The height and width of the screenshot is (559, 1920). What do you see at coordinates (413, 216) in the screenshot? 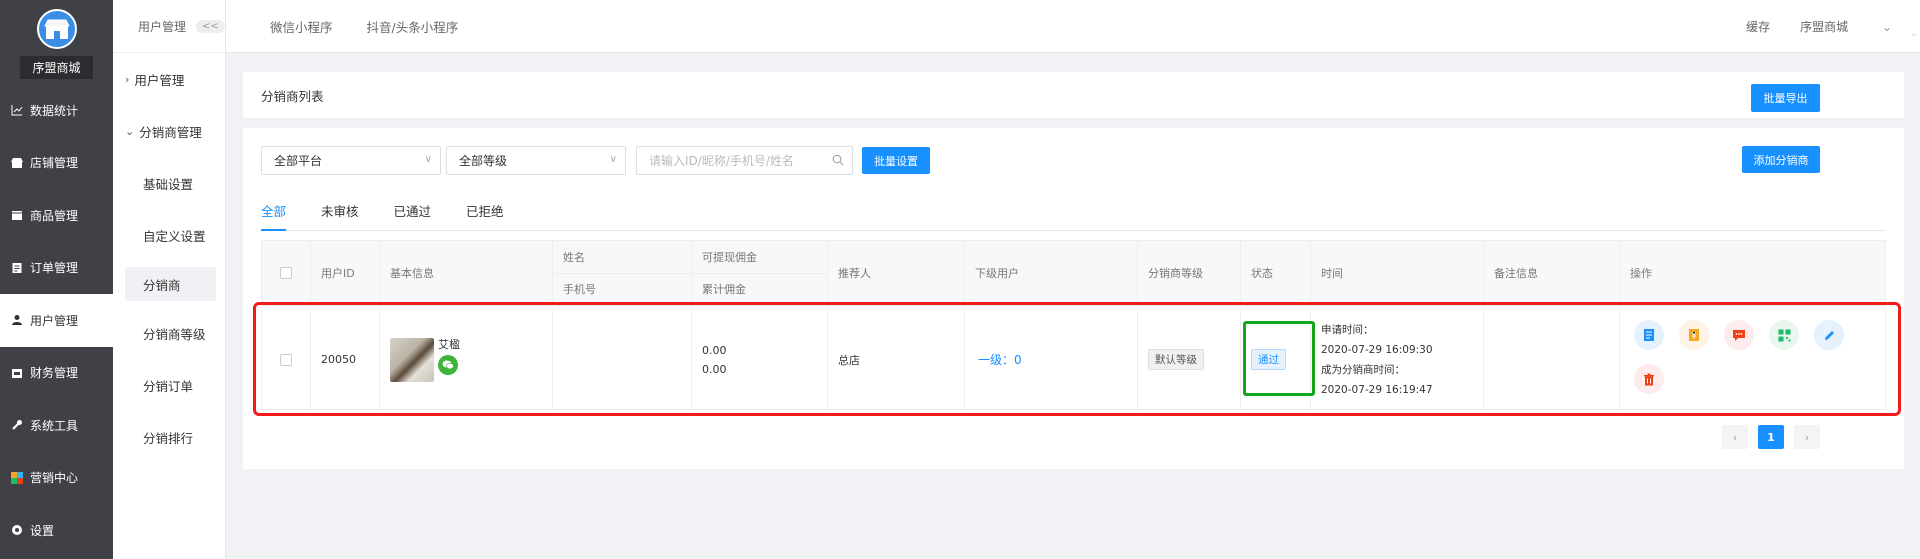
I see `tab-approved: 已通过` at bounding box center [413, 216].